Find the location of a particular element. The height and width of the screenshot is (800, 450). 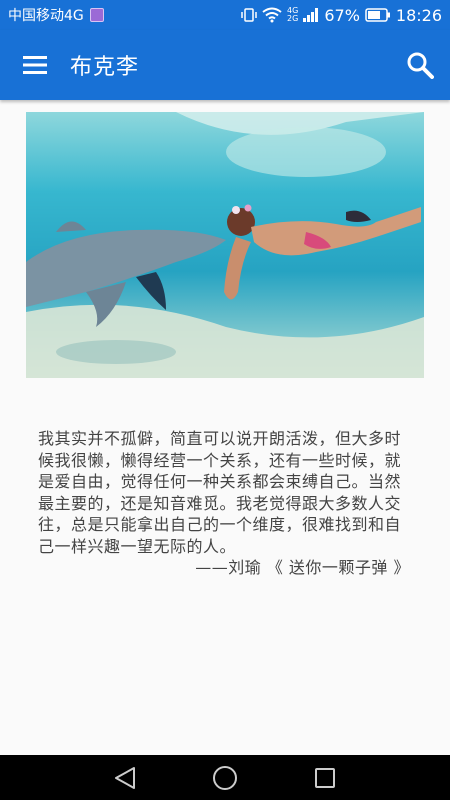

signal-icon is located at coordinates (311, 15).